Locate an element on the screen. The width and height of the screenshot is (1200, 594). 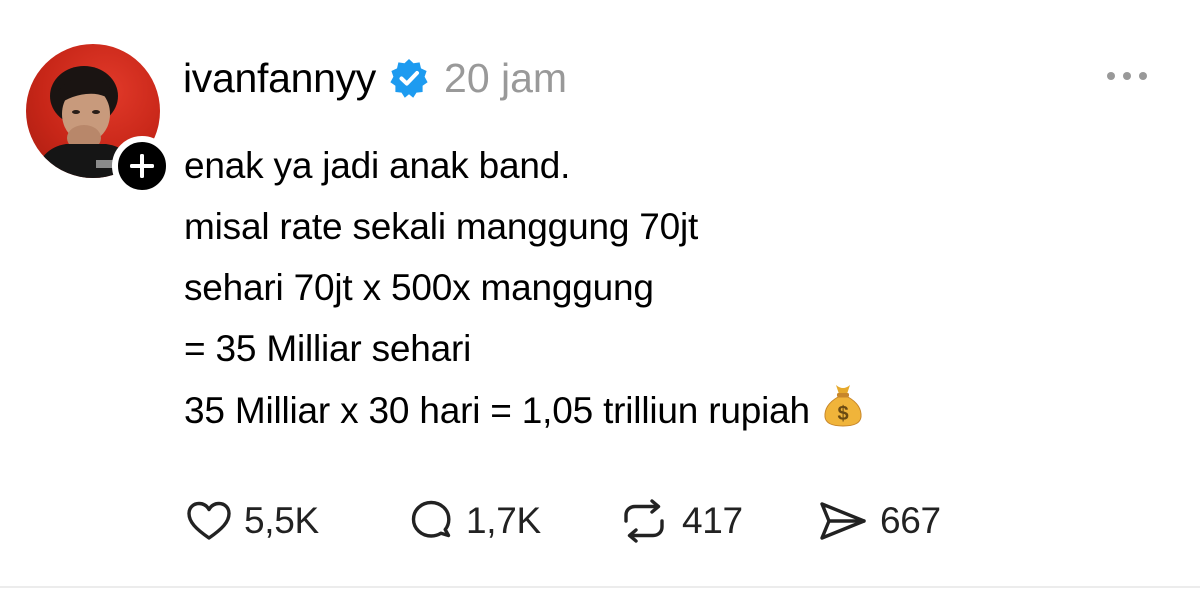
comment-icon is located at coordinates (431, 519).